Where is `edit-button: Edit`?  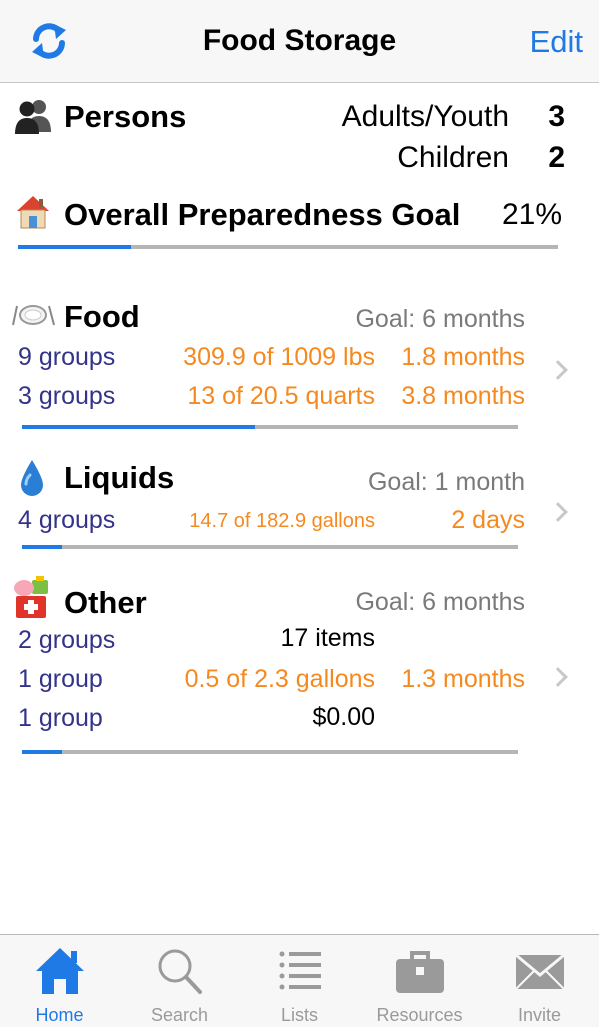
edit-button: Edit is located at coordinates (556, 42).